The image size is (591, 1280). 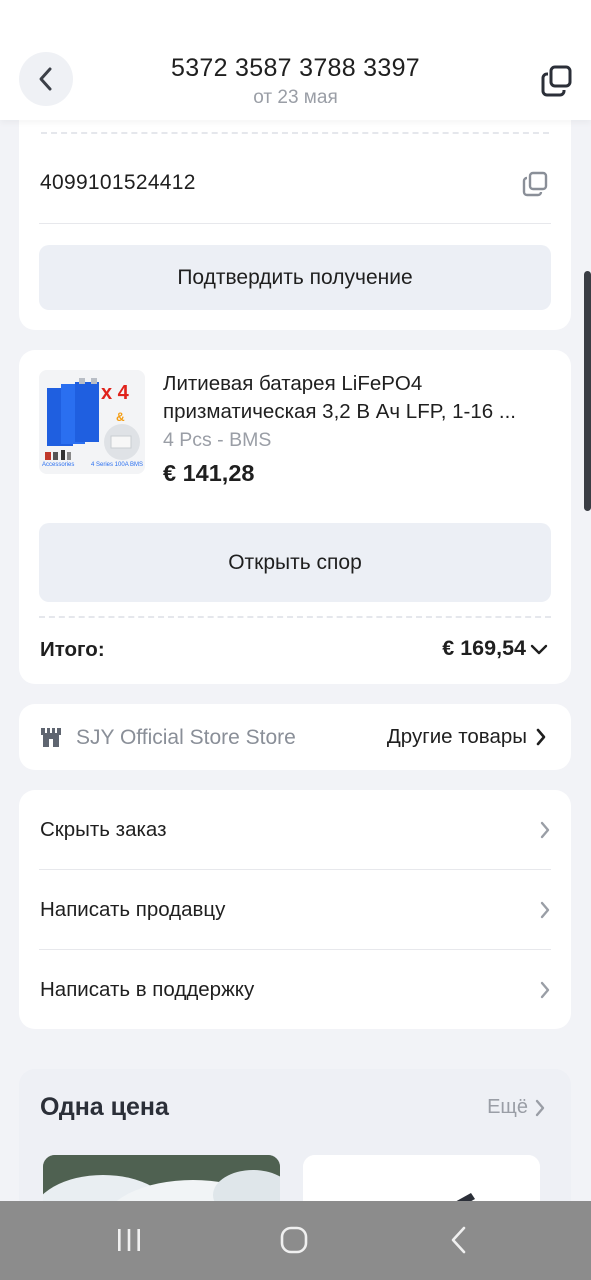 I want to click on total-toggle: € 169,54, so click(x=495, y=648).